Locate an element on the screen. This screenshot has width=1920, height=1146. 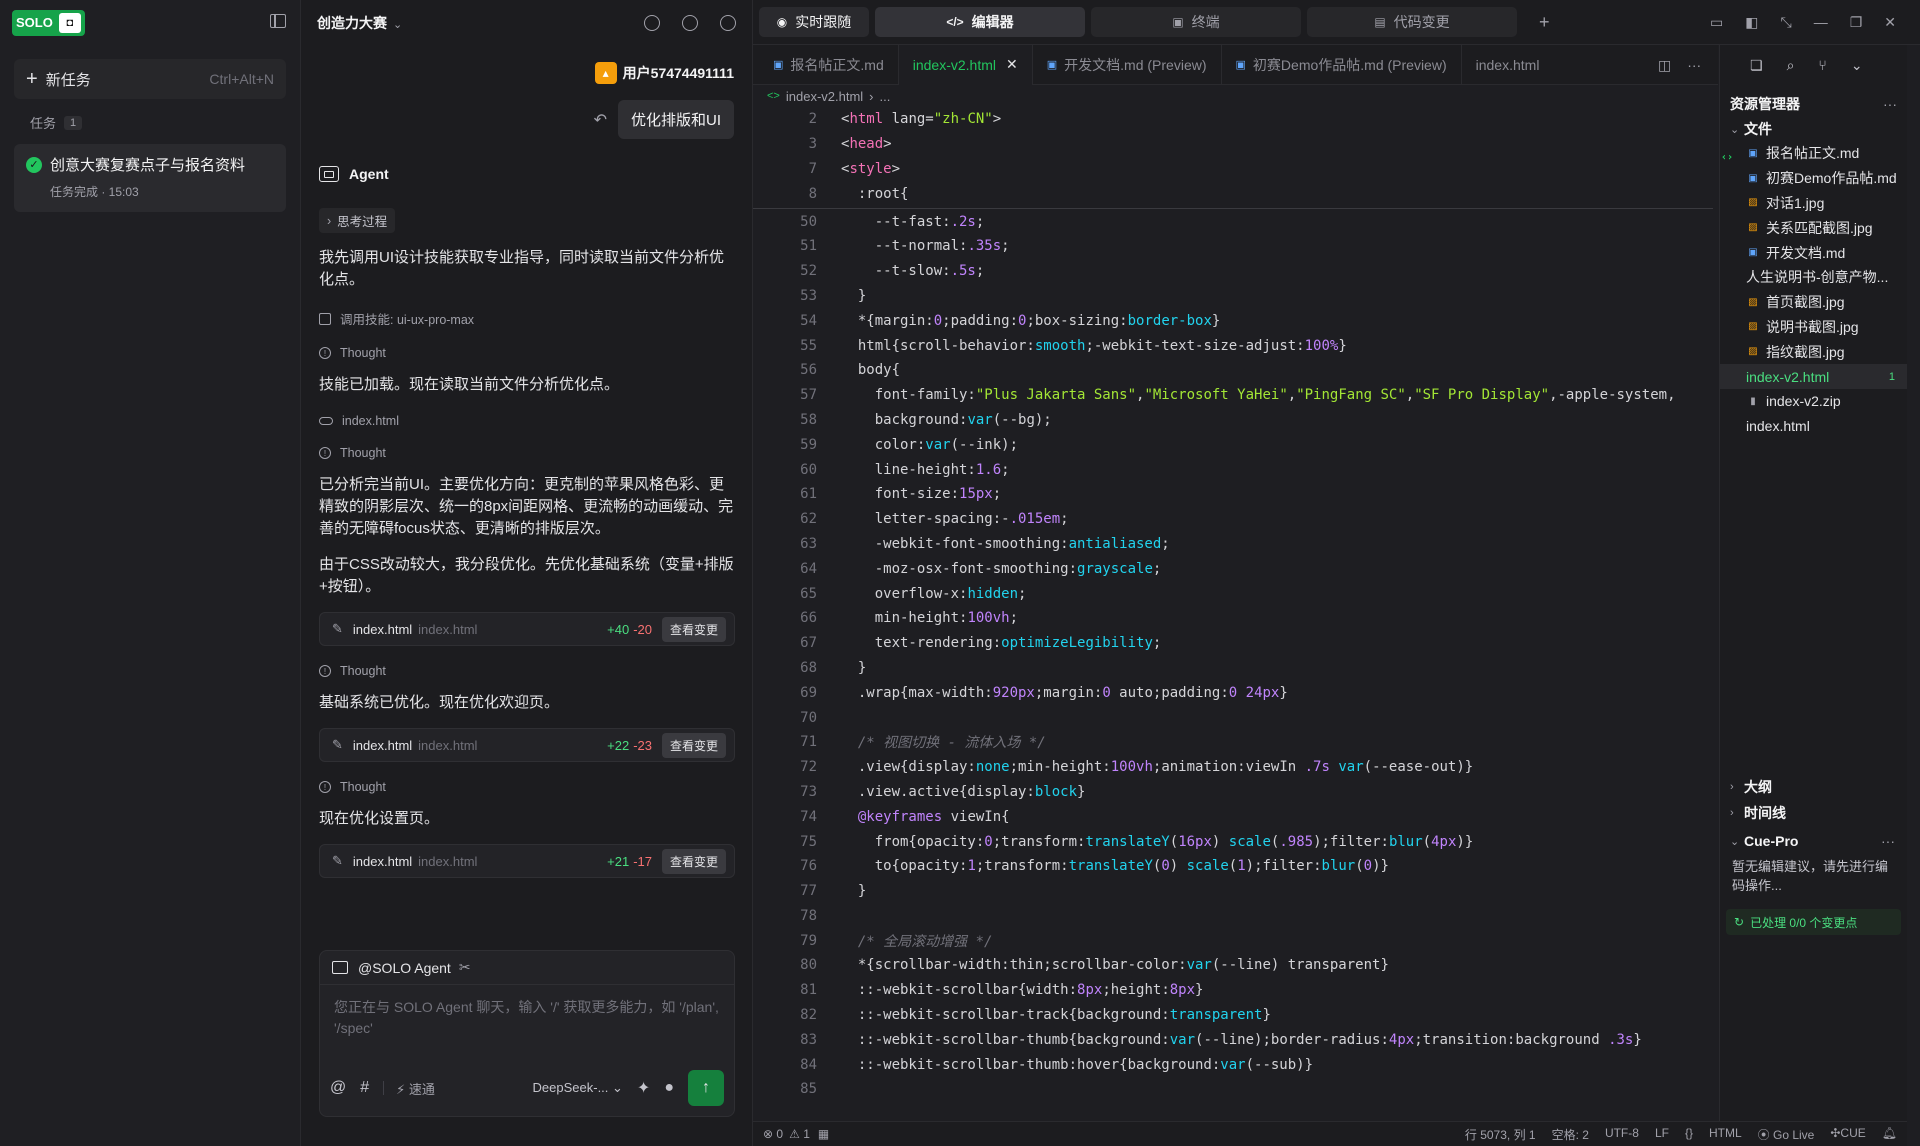
line-ending: LF is located at coordinates (1662, 1134).